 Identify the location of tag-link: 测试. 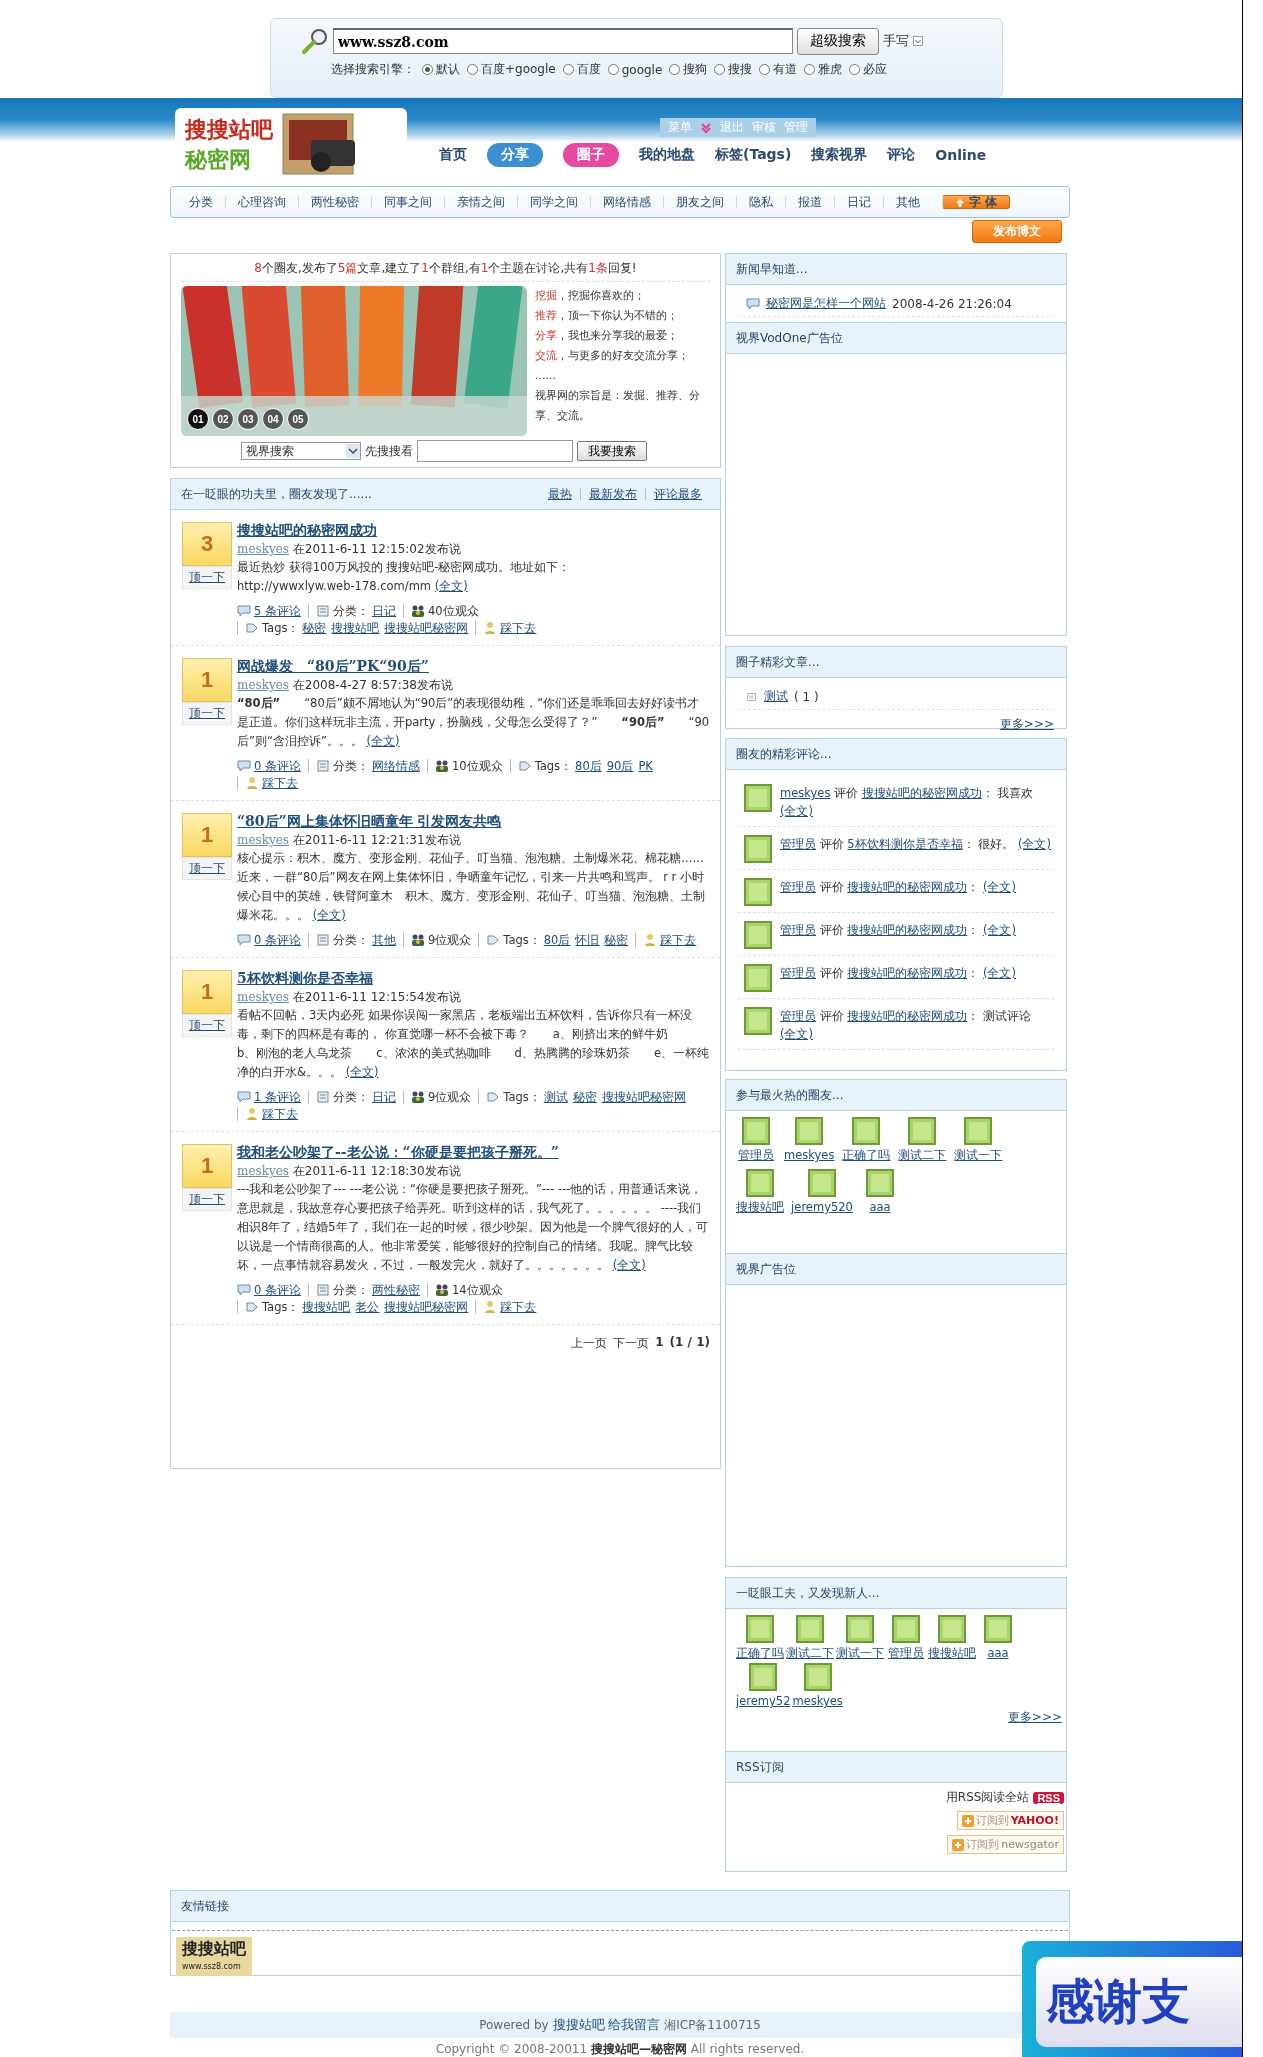
(555, 1097).